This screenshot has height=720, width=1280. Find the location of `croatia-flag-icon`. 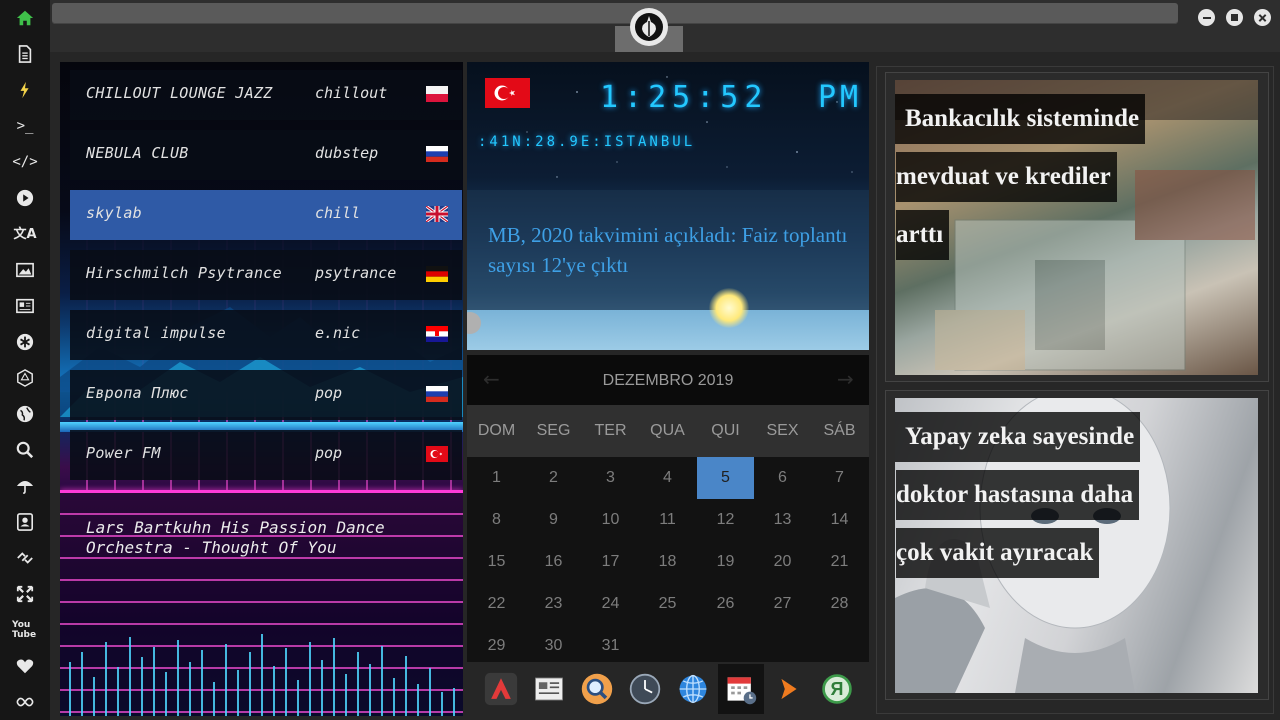

croatia-flag-icon is located at coordinates (437, 334).